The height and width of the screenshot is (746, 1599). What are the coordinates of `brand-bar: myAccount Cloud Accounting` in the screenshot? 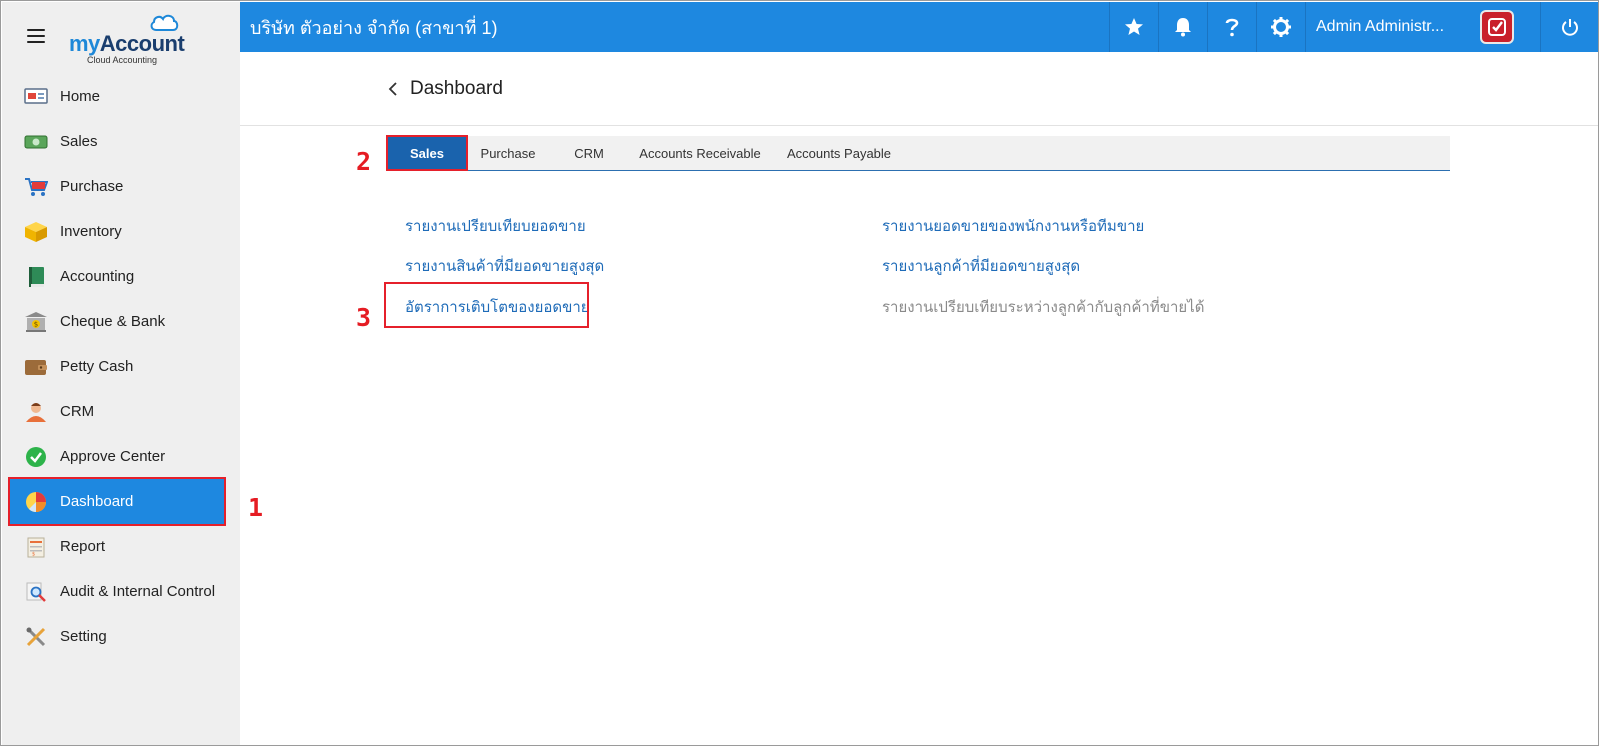 It's located at (121, 36).